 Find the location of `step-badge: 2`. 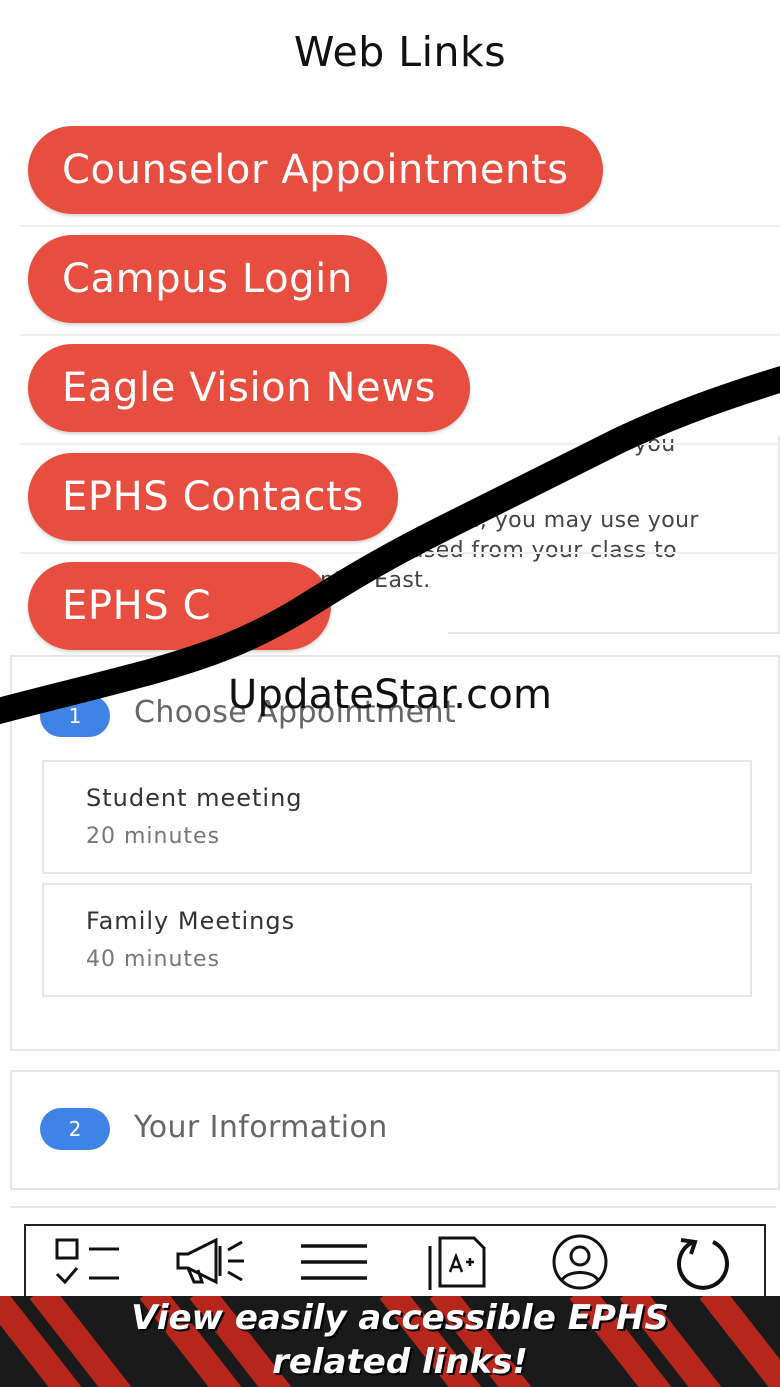

step-badge: 2 is located at coordinates (75, 1129).